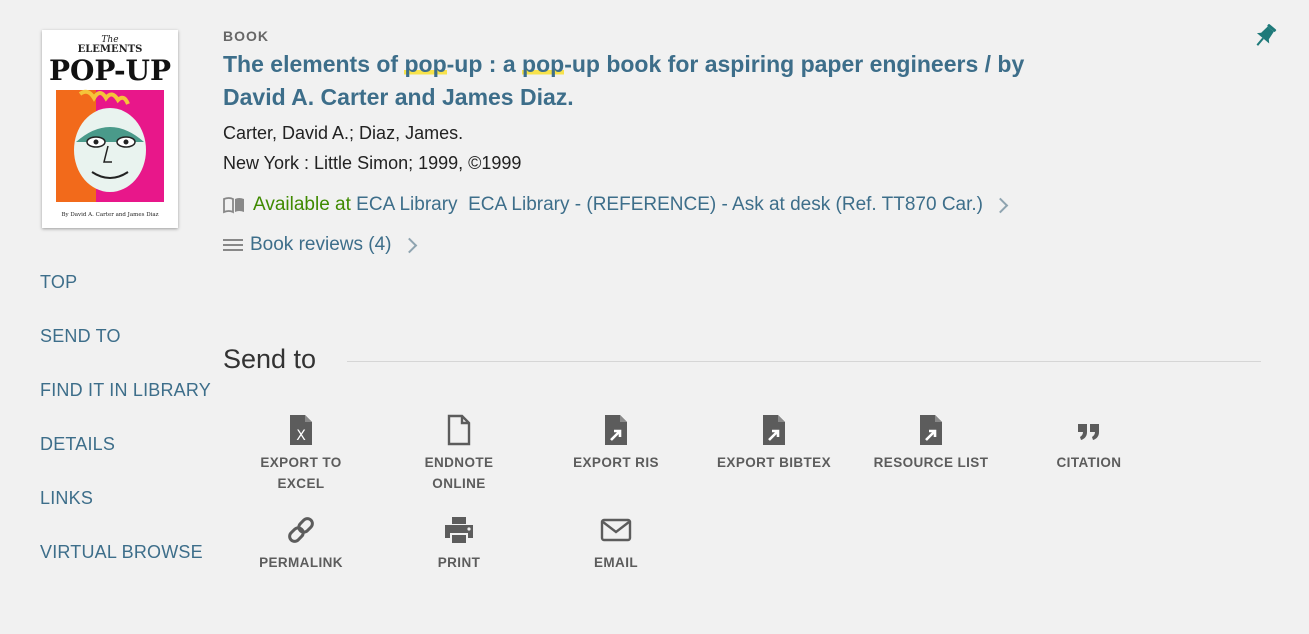 The height and width of the screenshot is (634, 1309). What do you see at coordinates (459, 430) in the screenshot?
I see `file-icon` at bounding box center [459, 430].